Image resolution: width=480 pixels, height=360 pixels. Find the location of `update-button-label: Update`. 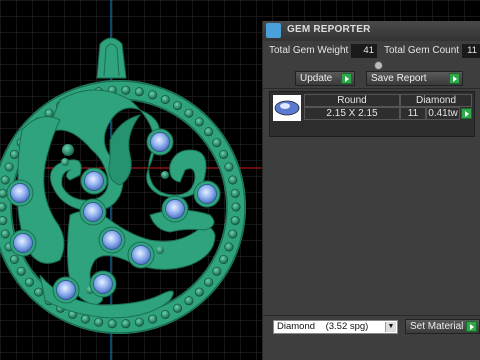

update-button-label: Update is located at coordinates (316, 78).